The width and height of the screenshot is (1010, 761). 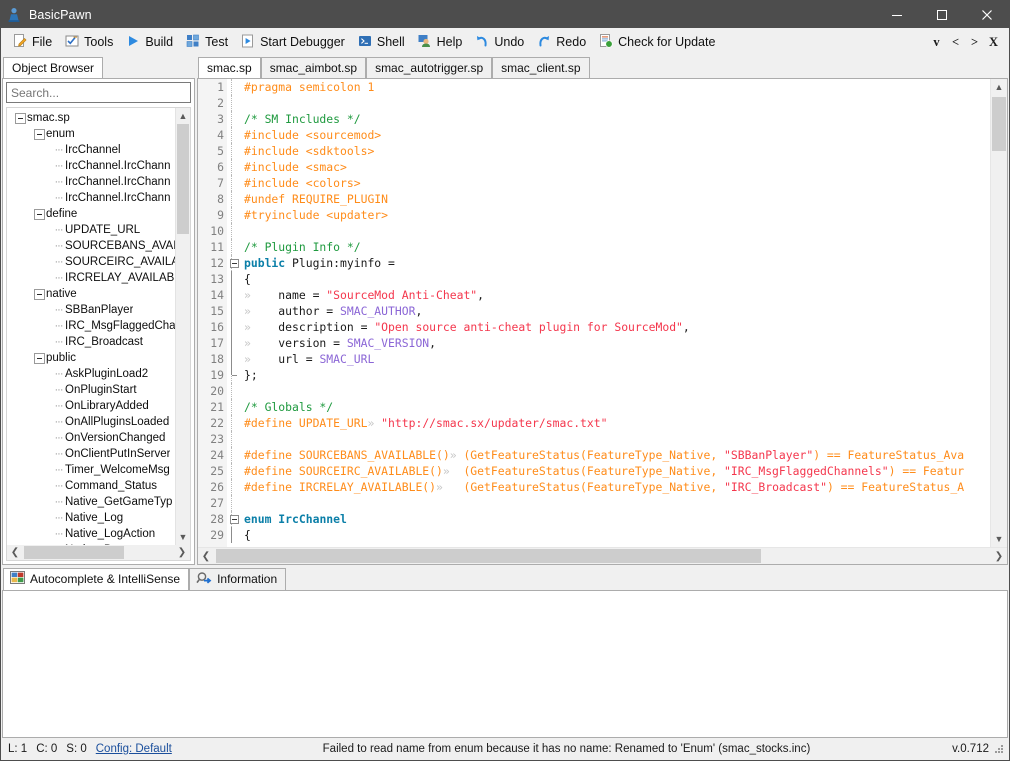 I want to click on build-button: Build, so click(x=152, y=42).